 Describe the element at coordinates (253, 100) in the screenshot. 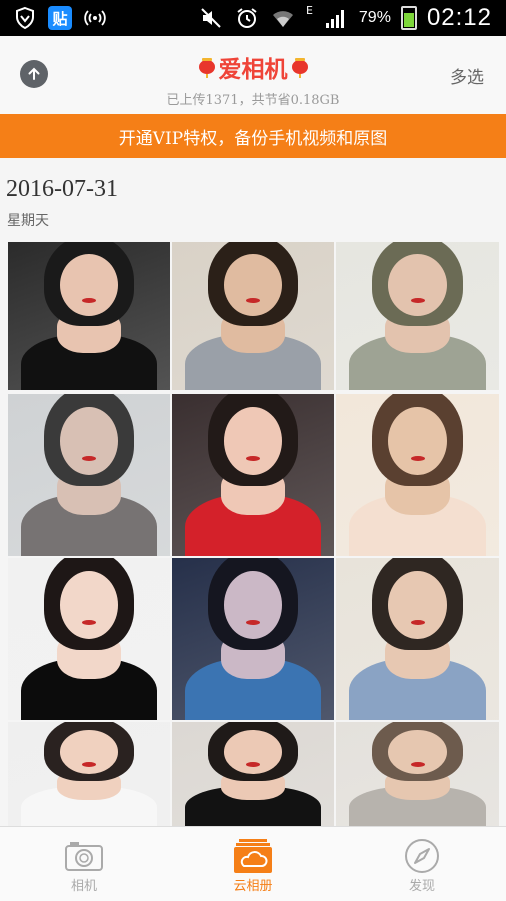

I see `upload-summary: 已上传1371，共节省0.18GB` at that location.